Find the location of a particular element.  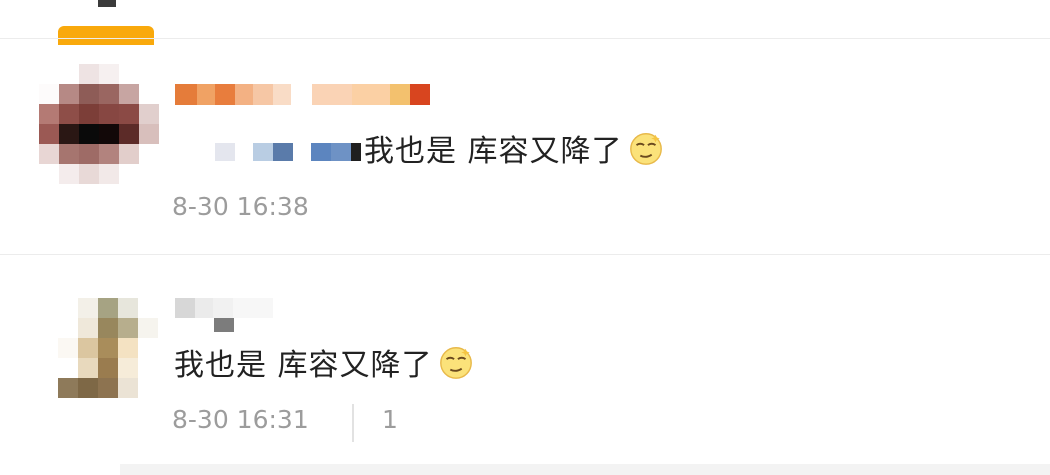

meta-separator is located at coordinates (353, 423).